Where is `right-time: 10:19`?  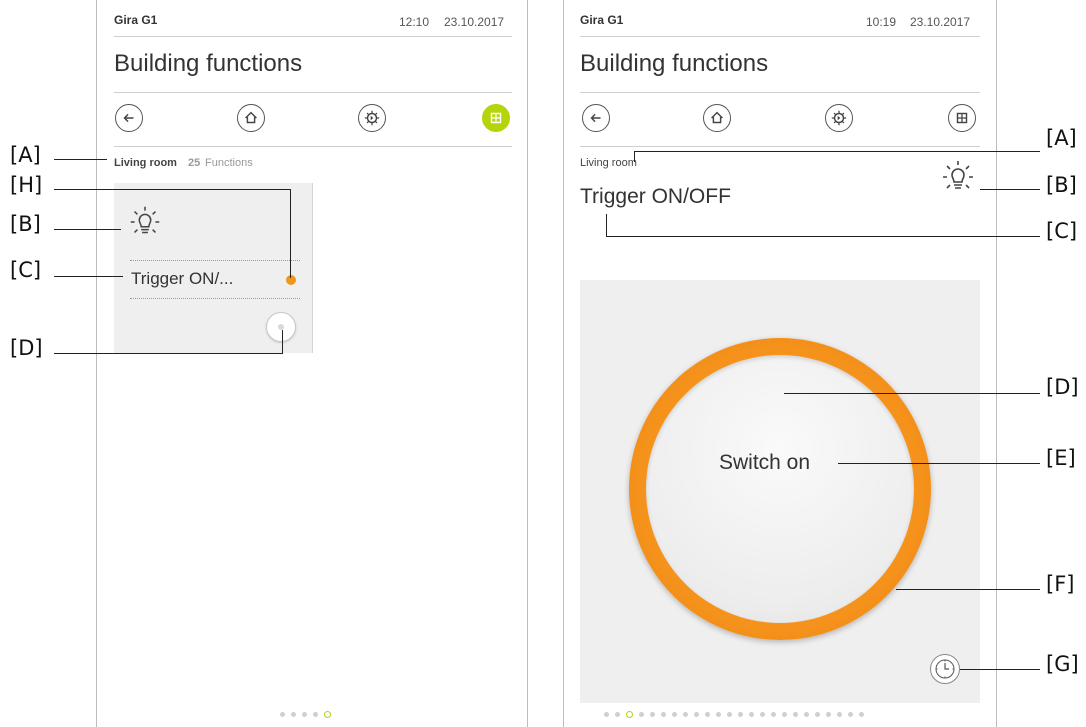
right-time: 10:19 is located at coordinates (881, 22).